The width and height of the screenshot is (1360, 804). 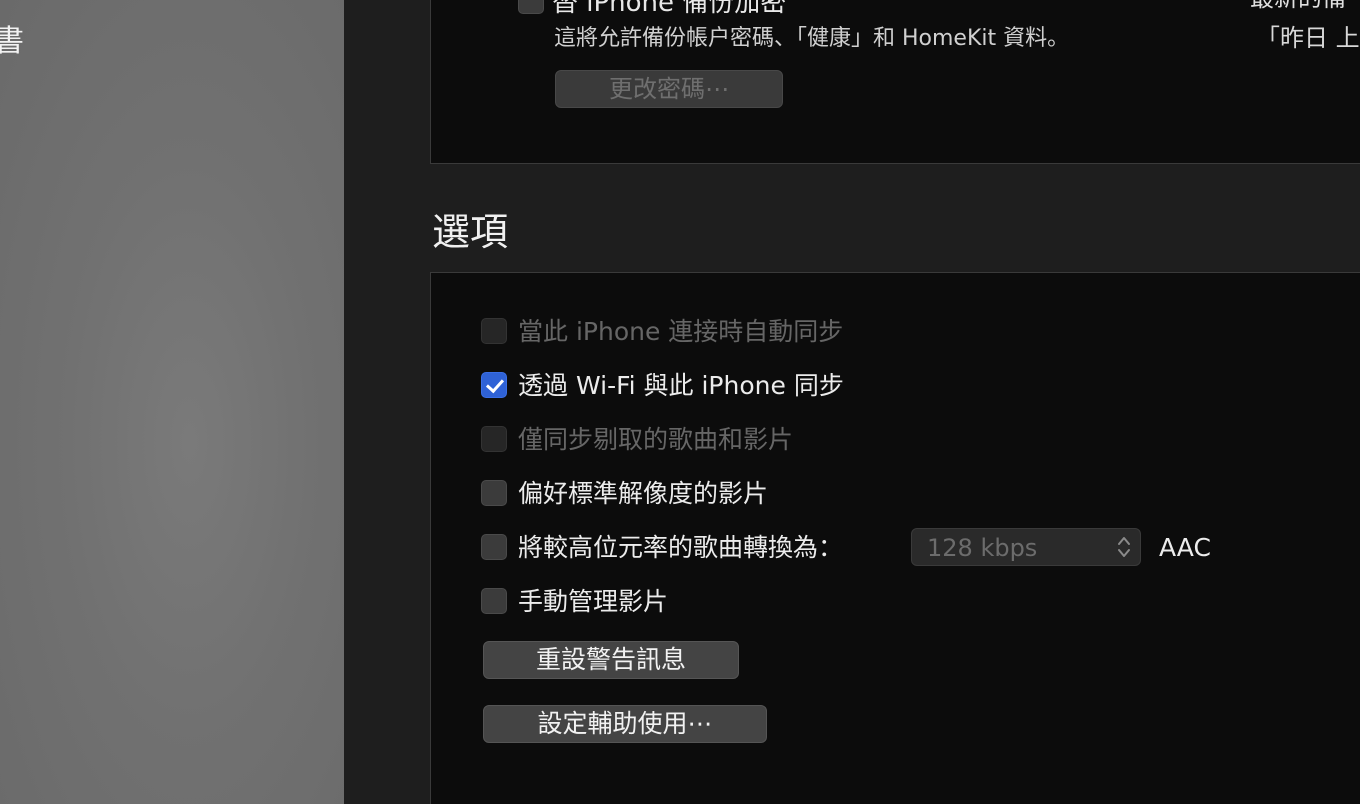 I want to click on manual-video-label: 手動管理影片, so click(x=593, y=601).